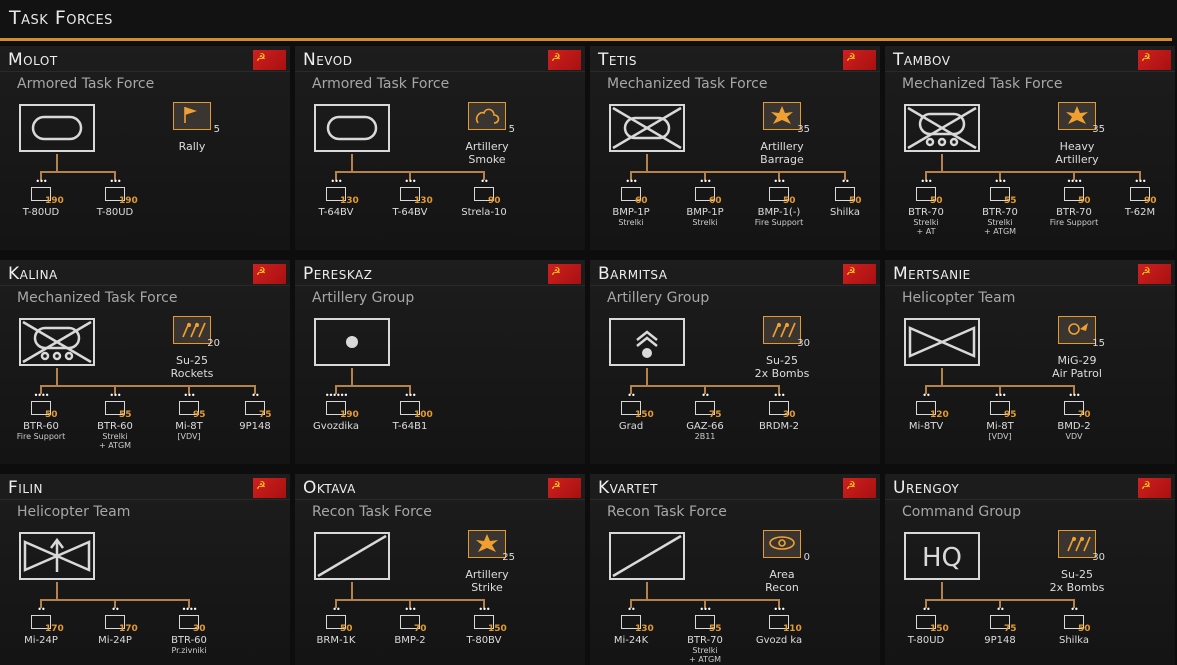 Image resolution: width=1177 pixels, height=665 pixels. Describe the element at coordinates (782, 562) in the screenshot. I see `support-ability: 0 Area Recon` at that location.